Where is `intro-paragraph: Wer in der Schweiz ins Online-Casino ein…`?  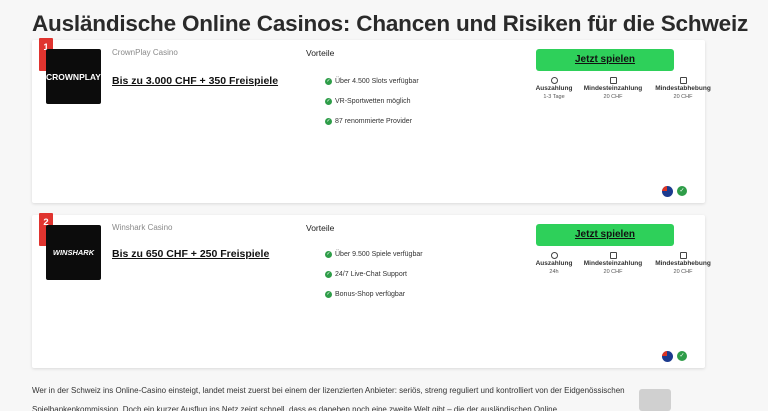
intro-paragraph: Wer in der Schweiz ins Online-Casino ein… is located at coordinates (328, 398).